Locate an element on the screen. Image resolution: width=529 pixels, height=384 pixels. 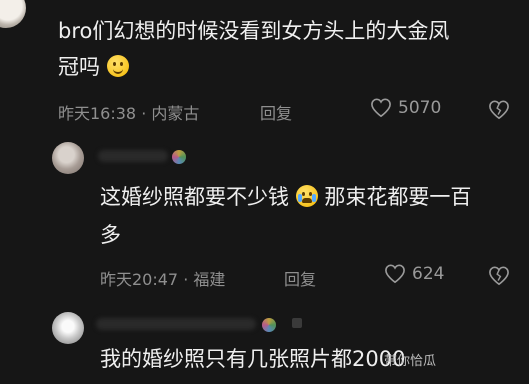
comment-text-line2: 冠吗 is located at coordinates (79, 67).